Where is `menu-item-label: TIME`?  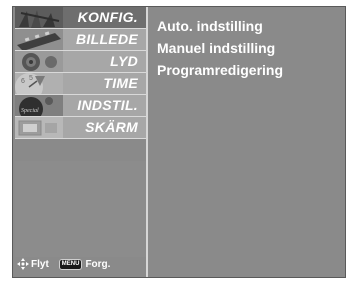
menu-item-label: TIME is located at coordinates (120, 83).